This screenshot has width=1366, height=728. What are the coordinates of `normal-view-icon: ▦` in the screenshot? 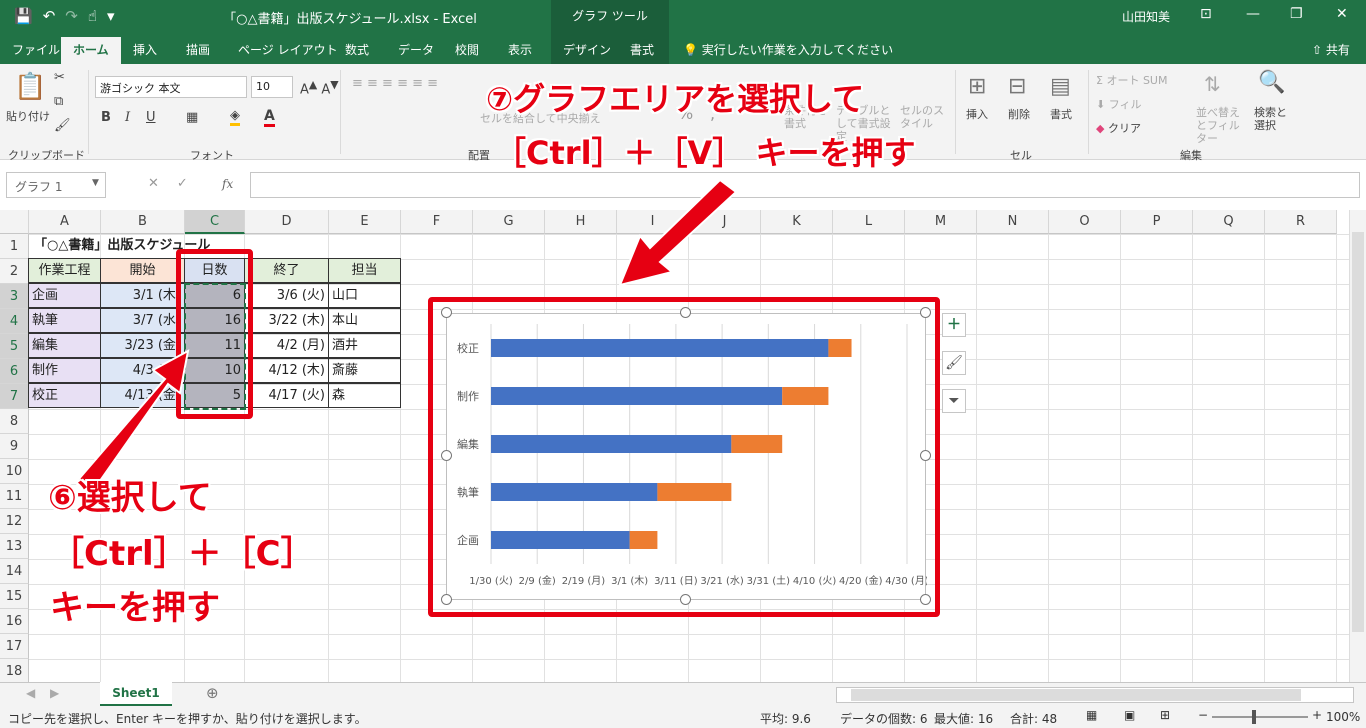 It's located at (1091, 715).